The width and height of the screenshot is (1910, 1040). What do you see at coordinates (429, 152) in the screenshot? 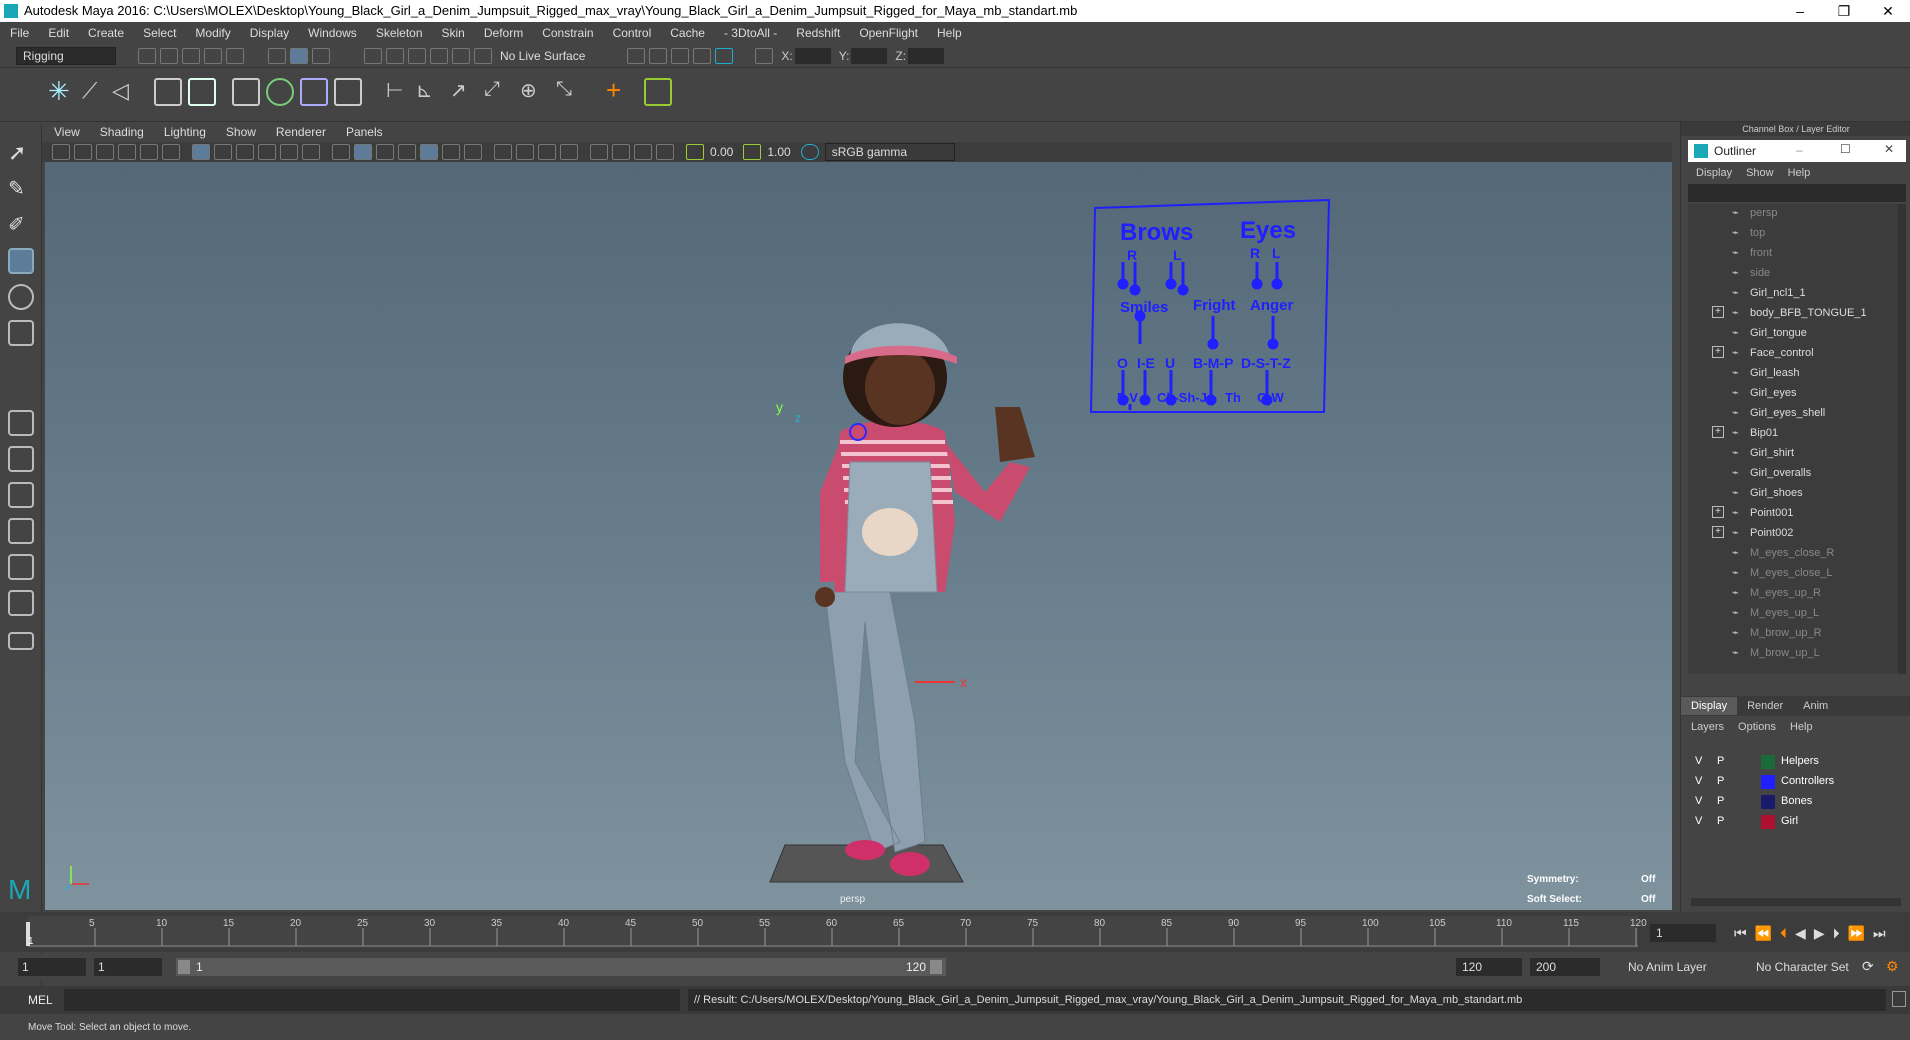
I see `textured-icon` at bounding box center [429, 152].